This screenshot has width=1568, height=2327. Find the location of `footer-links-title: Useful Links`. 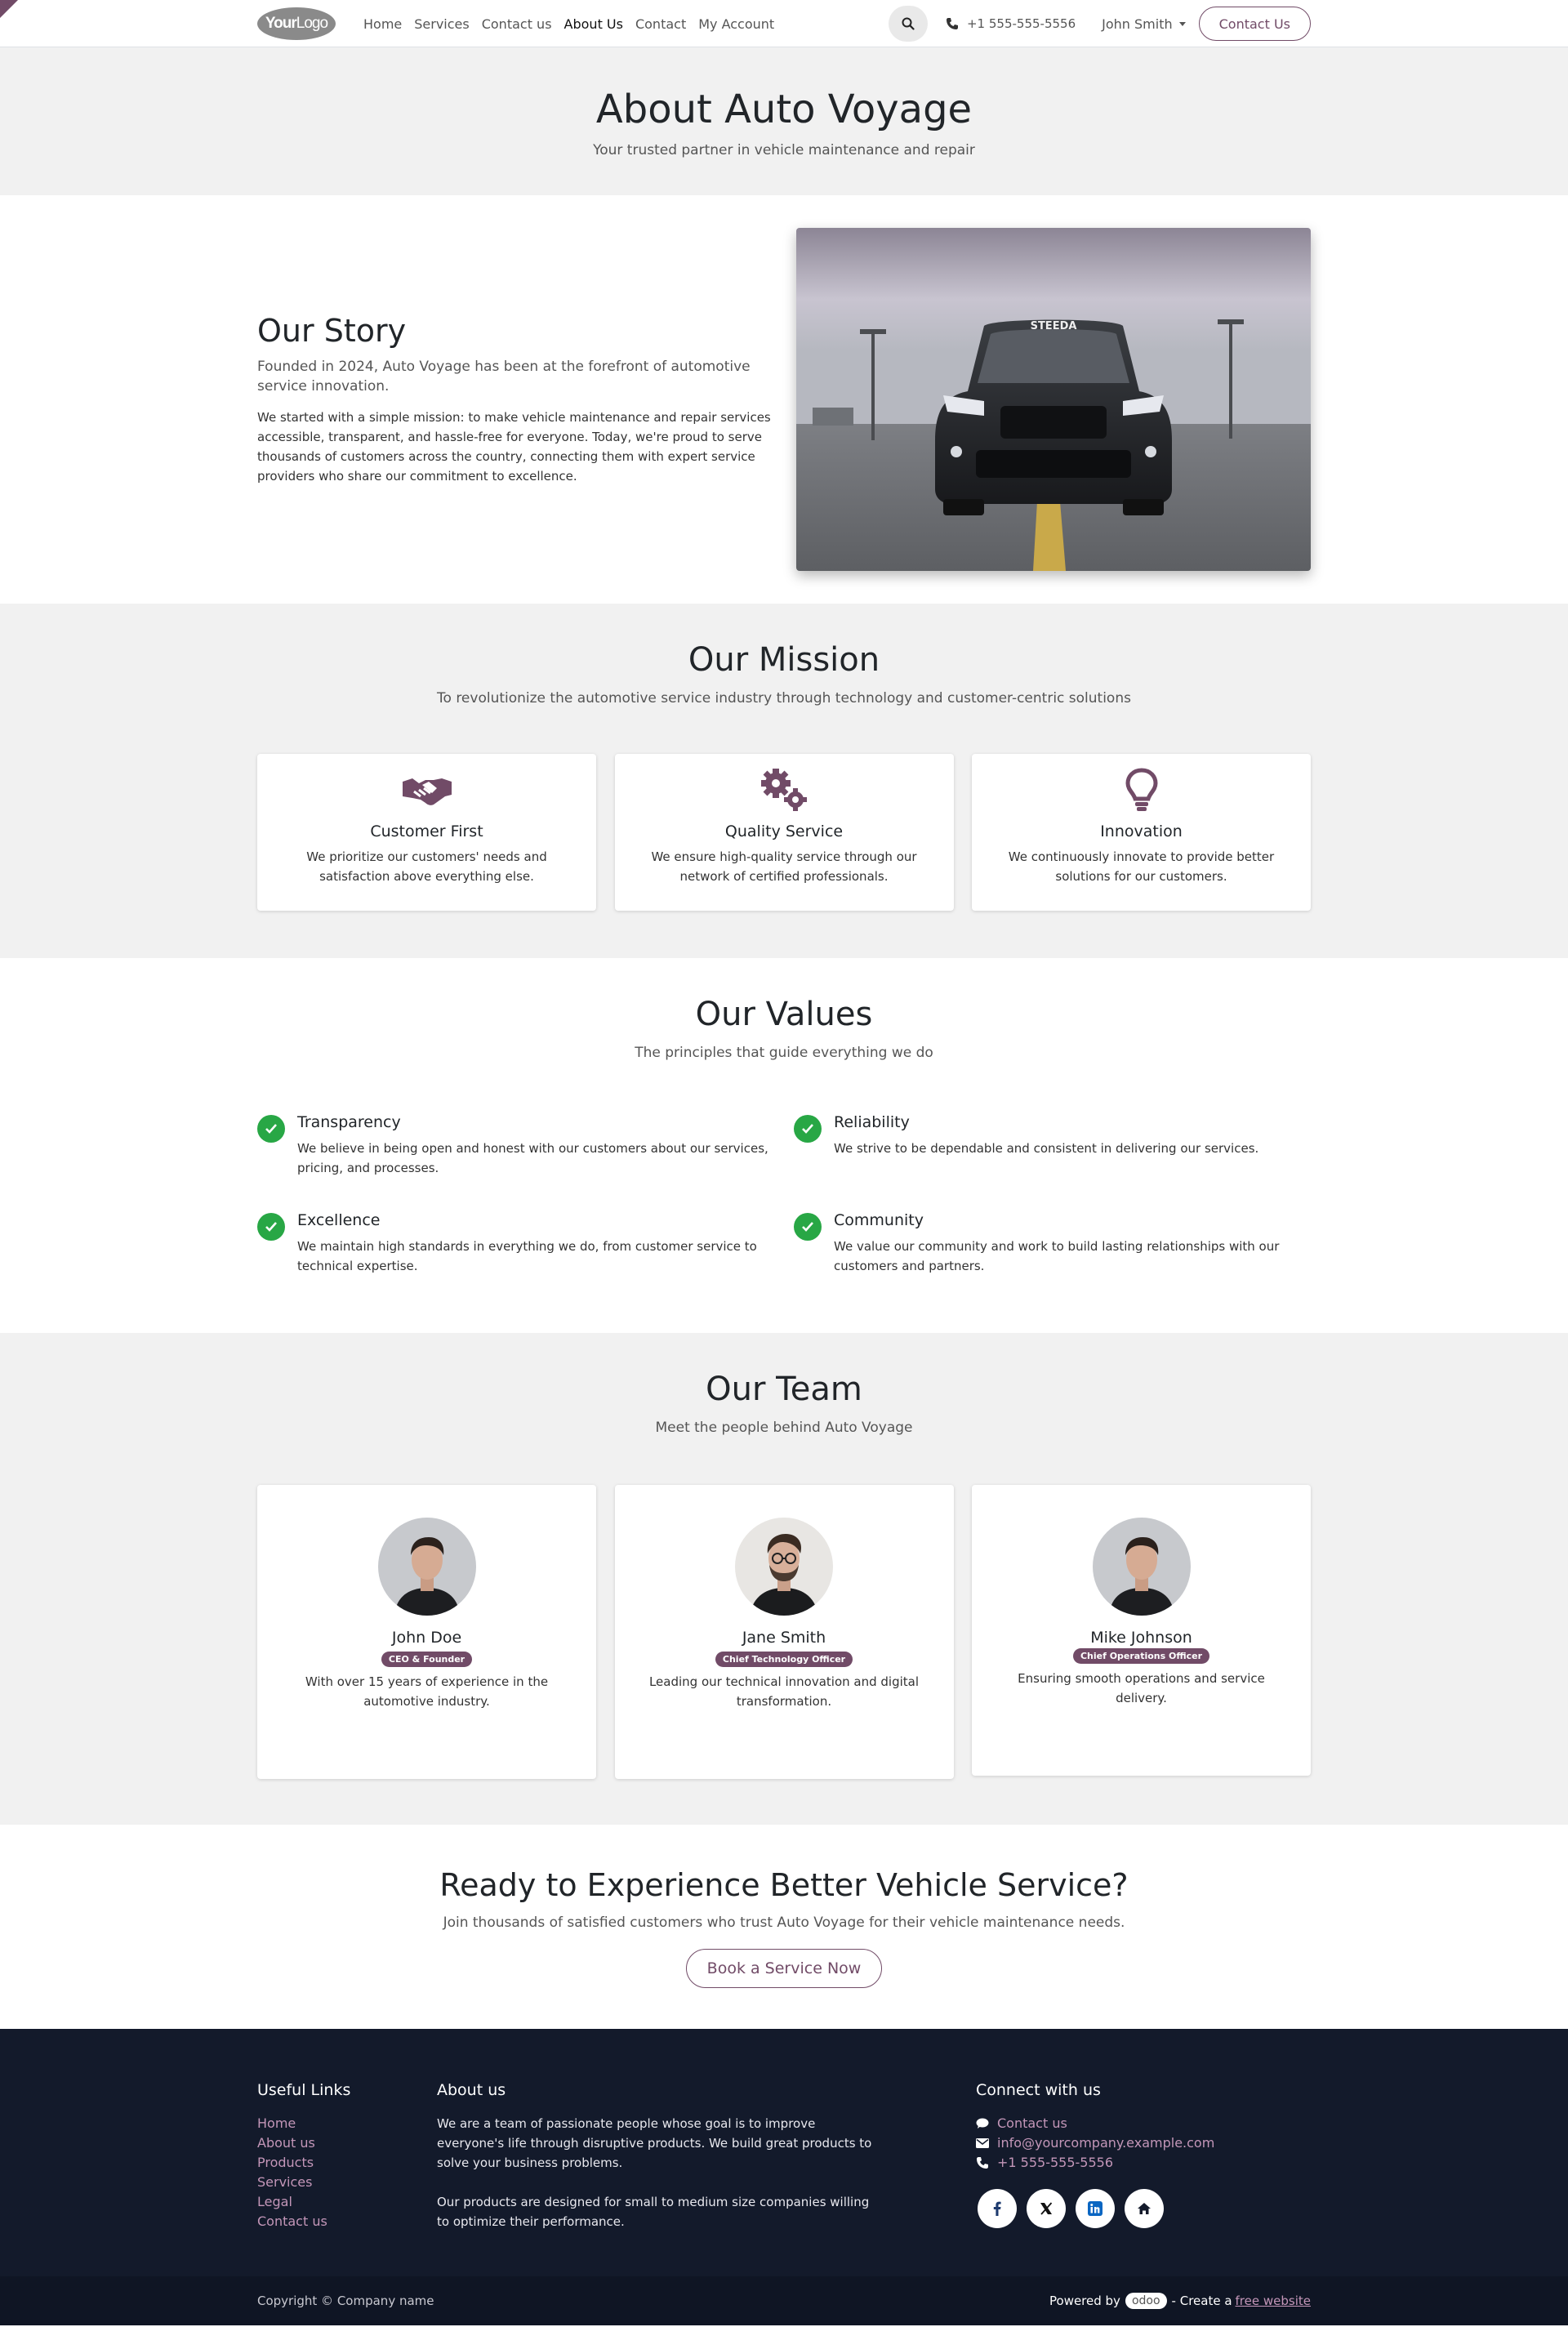

footer-links-title: Useful Links is located at coordinates (304, 2090).